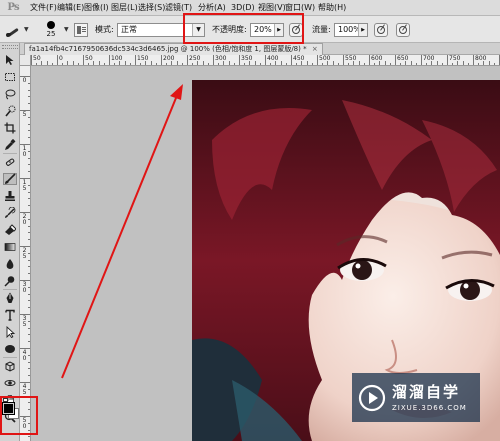 The width and height of the screenshot is (500, 441). Describe the element at coordinates (10, 349) in the screenshot. I see `ellipse-tool-icon` at that location.